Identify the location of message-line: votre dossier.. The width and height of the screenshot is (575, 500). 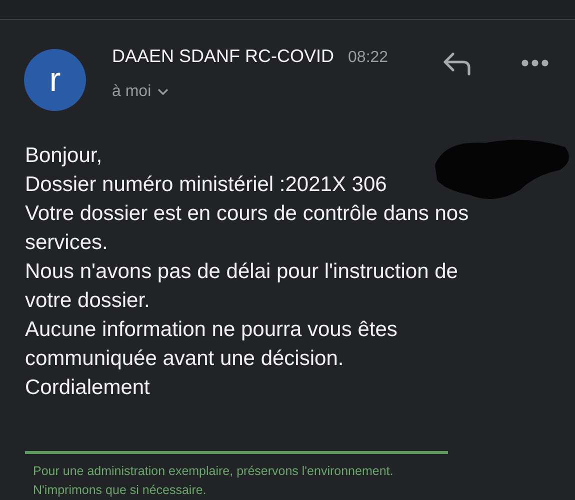
(88, 301).